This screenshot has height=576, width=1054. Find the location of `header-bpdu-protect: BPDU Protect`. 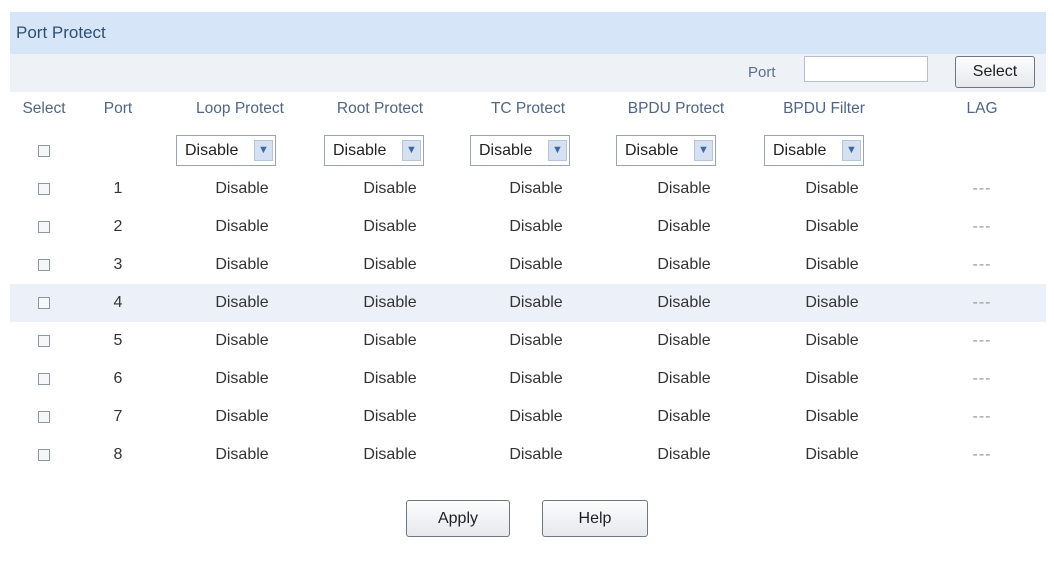

header-bpdu-protect: BPDU Protect is located at coordinates (676, 108).